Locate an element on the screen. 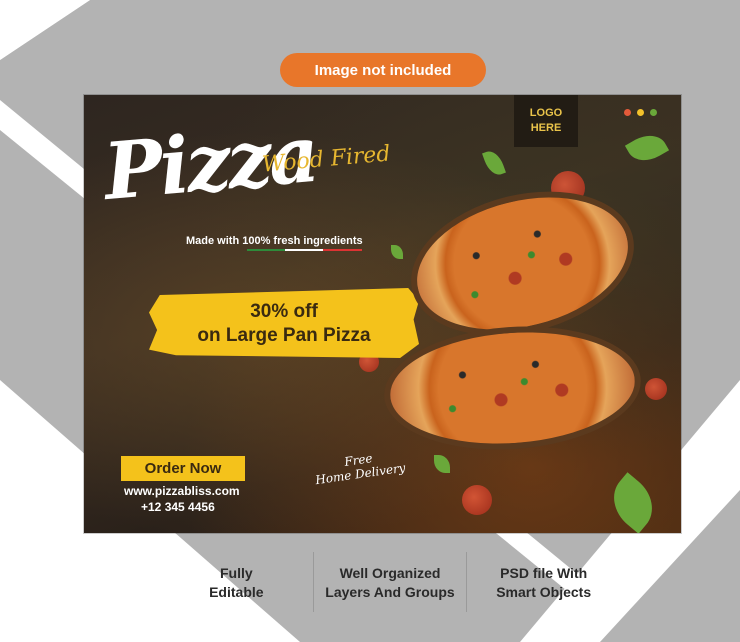  offer-description: on Large Pan Pizza is located at coordinates (284, 335).